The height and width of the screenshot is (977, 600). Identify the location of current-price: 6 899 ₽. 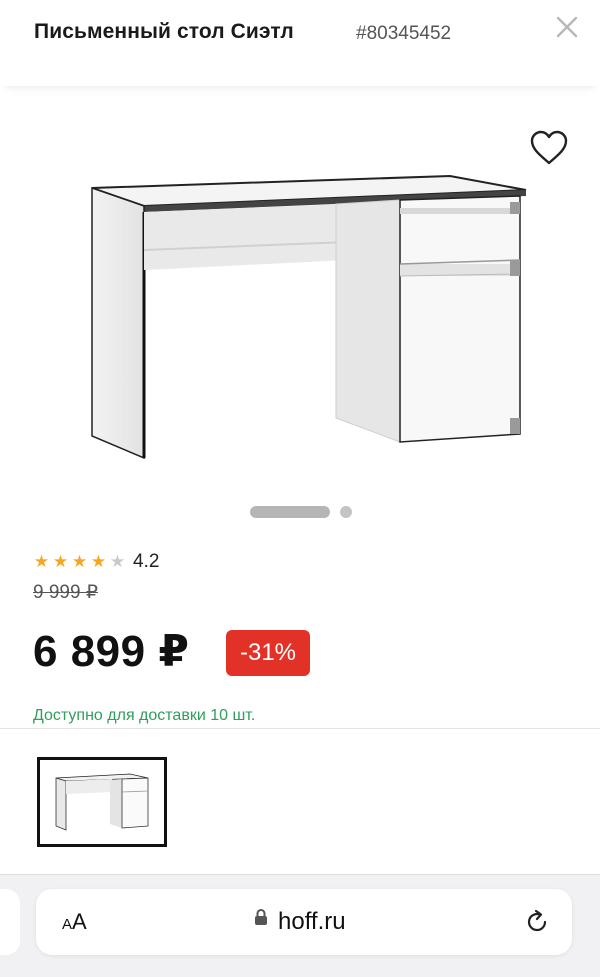
(111, 651).